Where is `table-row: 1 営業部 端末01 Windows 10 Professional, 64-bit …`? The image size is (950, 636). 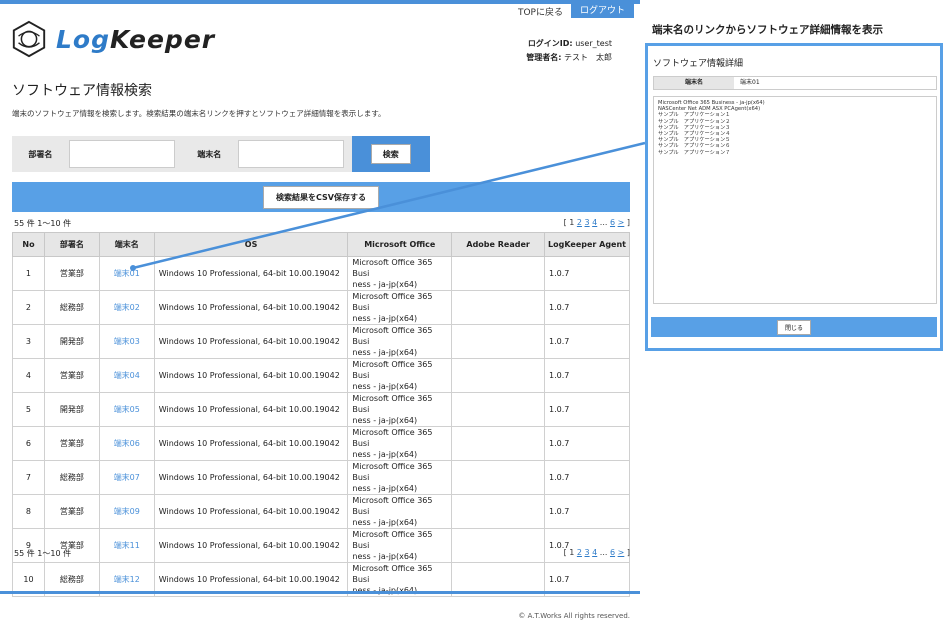 table-row: 1 営業部 端末01 Windows 10 Professional, 64-bit … is located at coordinates (321, 273).